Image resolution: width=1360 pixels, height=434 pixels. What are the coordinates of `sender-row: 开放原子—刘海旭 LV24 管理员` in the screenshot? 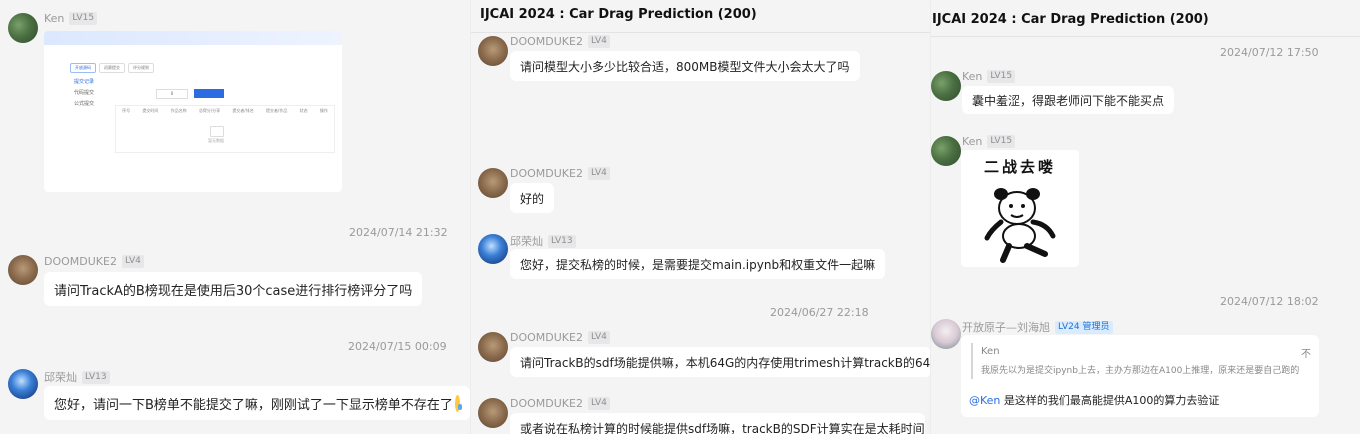 It's located at (1037, 327).